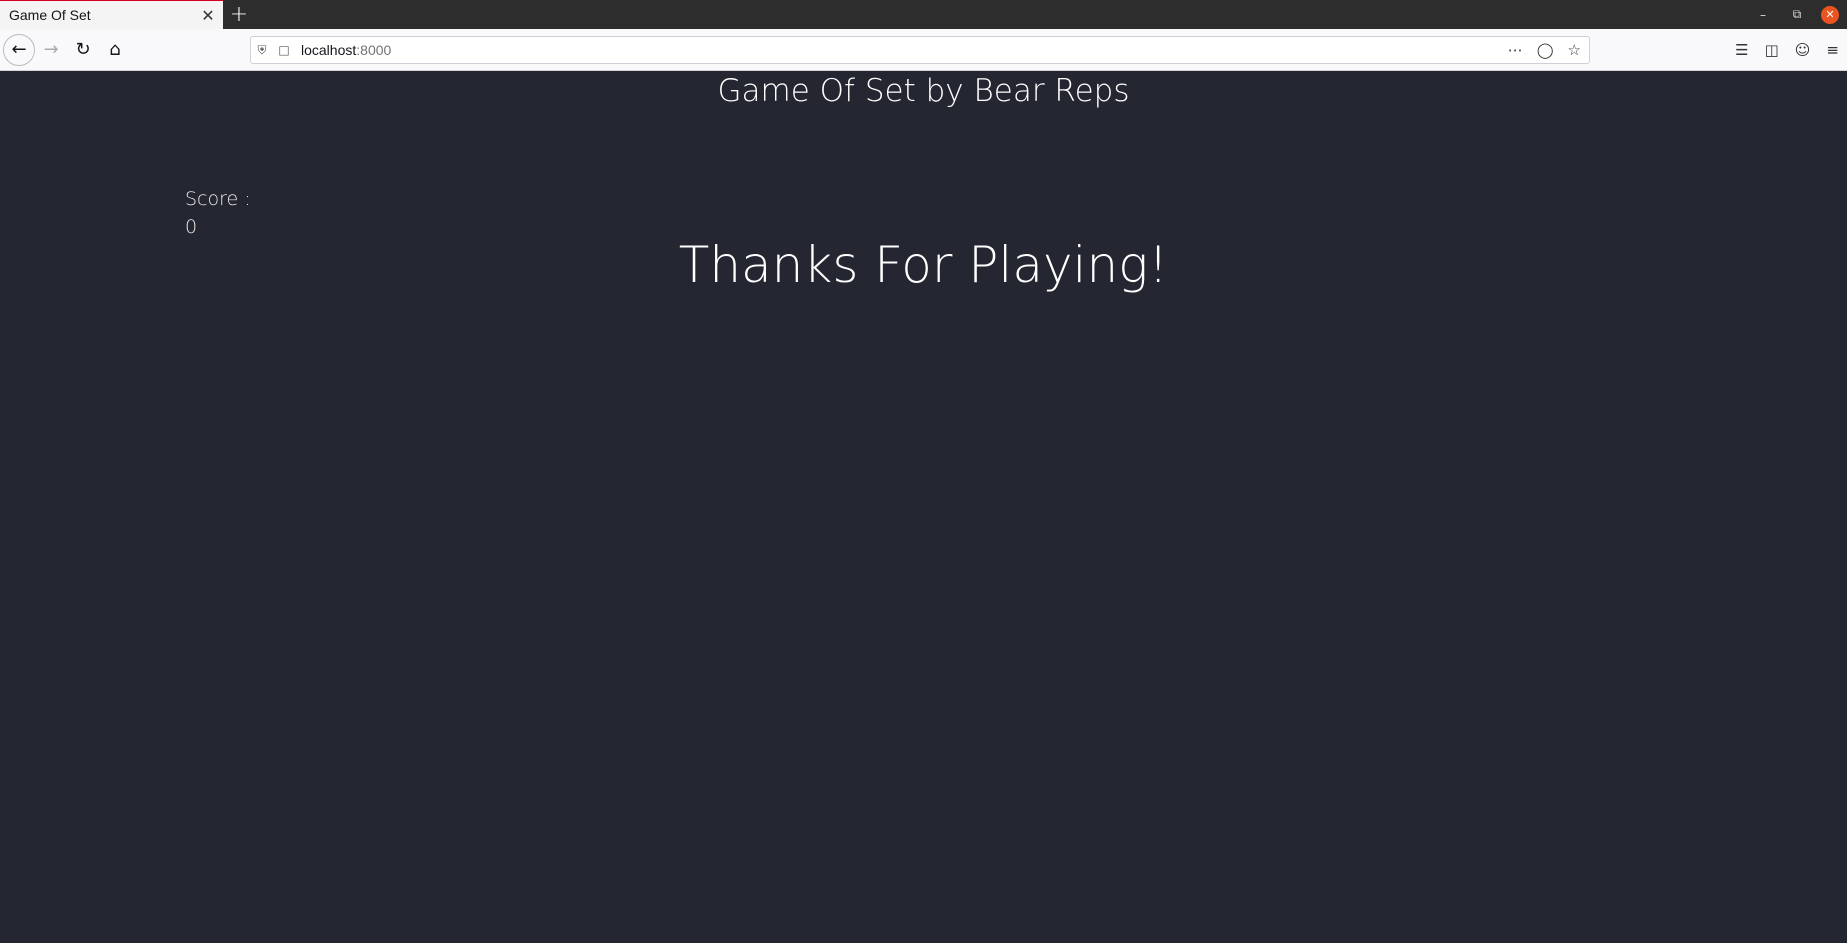 The width and height of the screenshot is (1847, 943). Describe the element at coordinates (923, 14) in the screenshot. I see `tab-strip: Game Of Set ✕ + – ⧉ ✕` at that location.